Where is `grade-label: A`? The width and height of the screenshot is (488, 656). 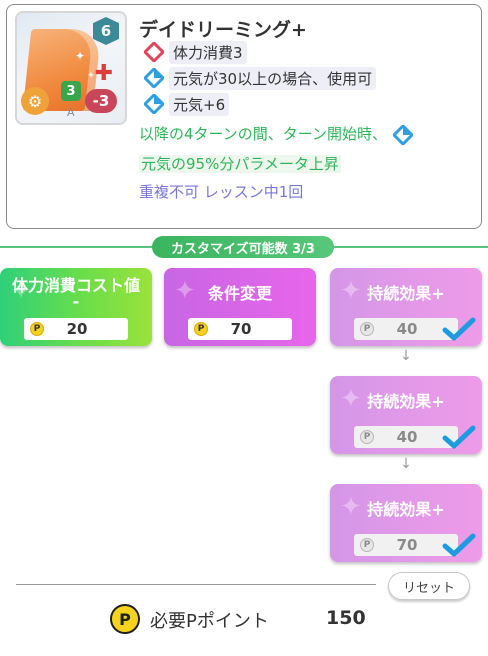 grade-label: A is located at coordinates (71, 112).